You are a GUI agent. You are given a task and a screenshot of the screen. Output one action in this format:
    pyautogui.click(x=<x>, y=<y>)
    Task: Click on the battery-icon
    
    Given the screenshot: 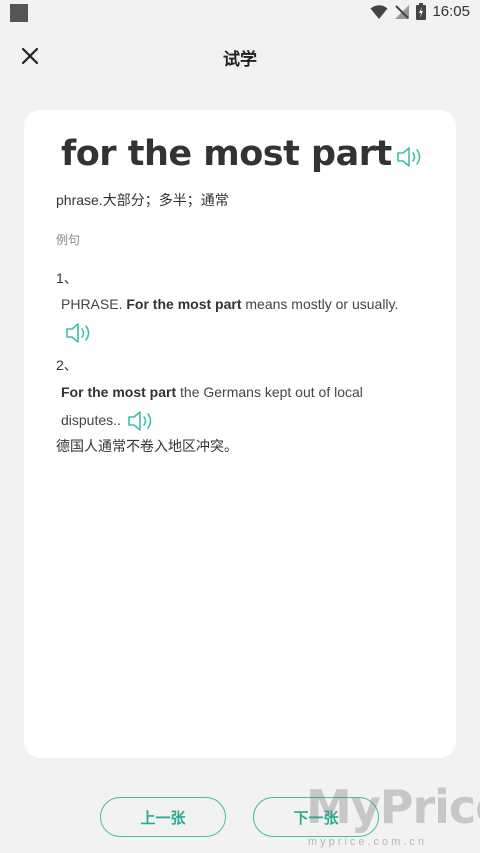 What is the action you would take?
    pyautogui.click(x=421, y=11)
    